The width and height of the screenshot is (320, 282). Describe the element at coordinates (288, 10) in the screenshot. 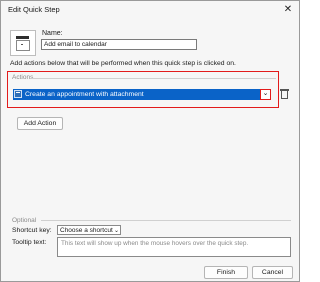

I see `close-icon: ✕` at that location.